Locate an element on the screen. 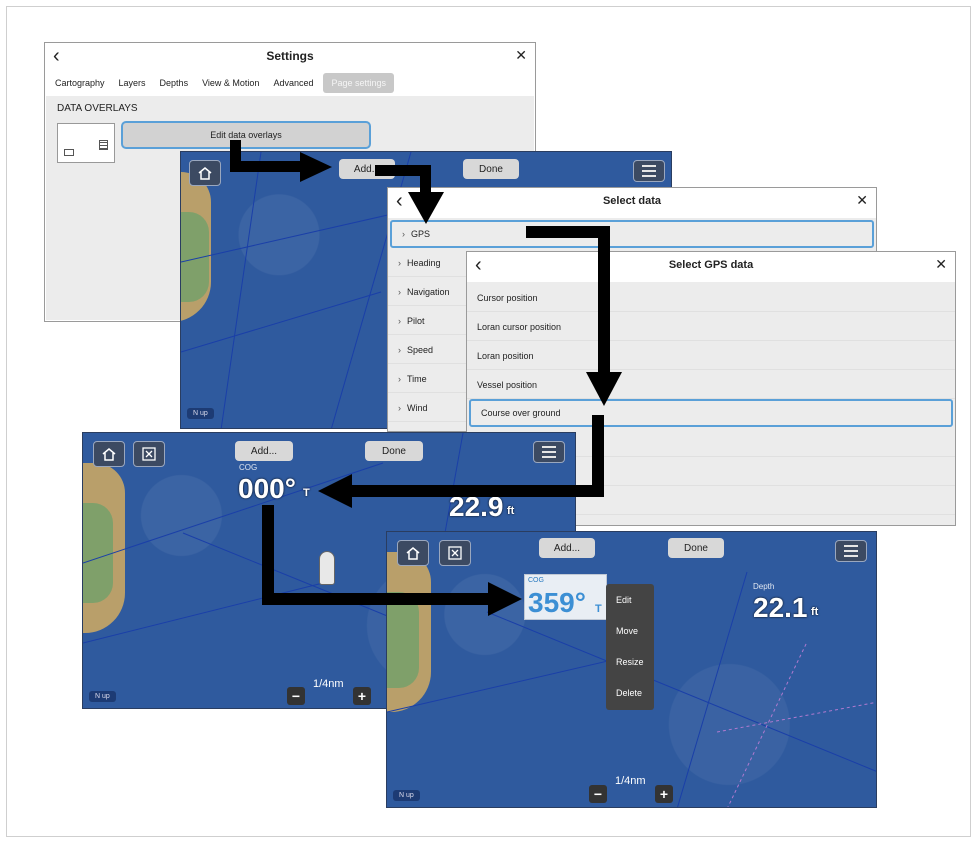 This screenshot has height=843, width=977. tab-view-motion: View & Motion is located at coordinates (230, 83).